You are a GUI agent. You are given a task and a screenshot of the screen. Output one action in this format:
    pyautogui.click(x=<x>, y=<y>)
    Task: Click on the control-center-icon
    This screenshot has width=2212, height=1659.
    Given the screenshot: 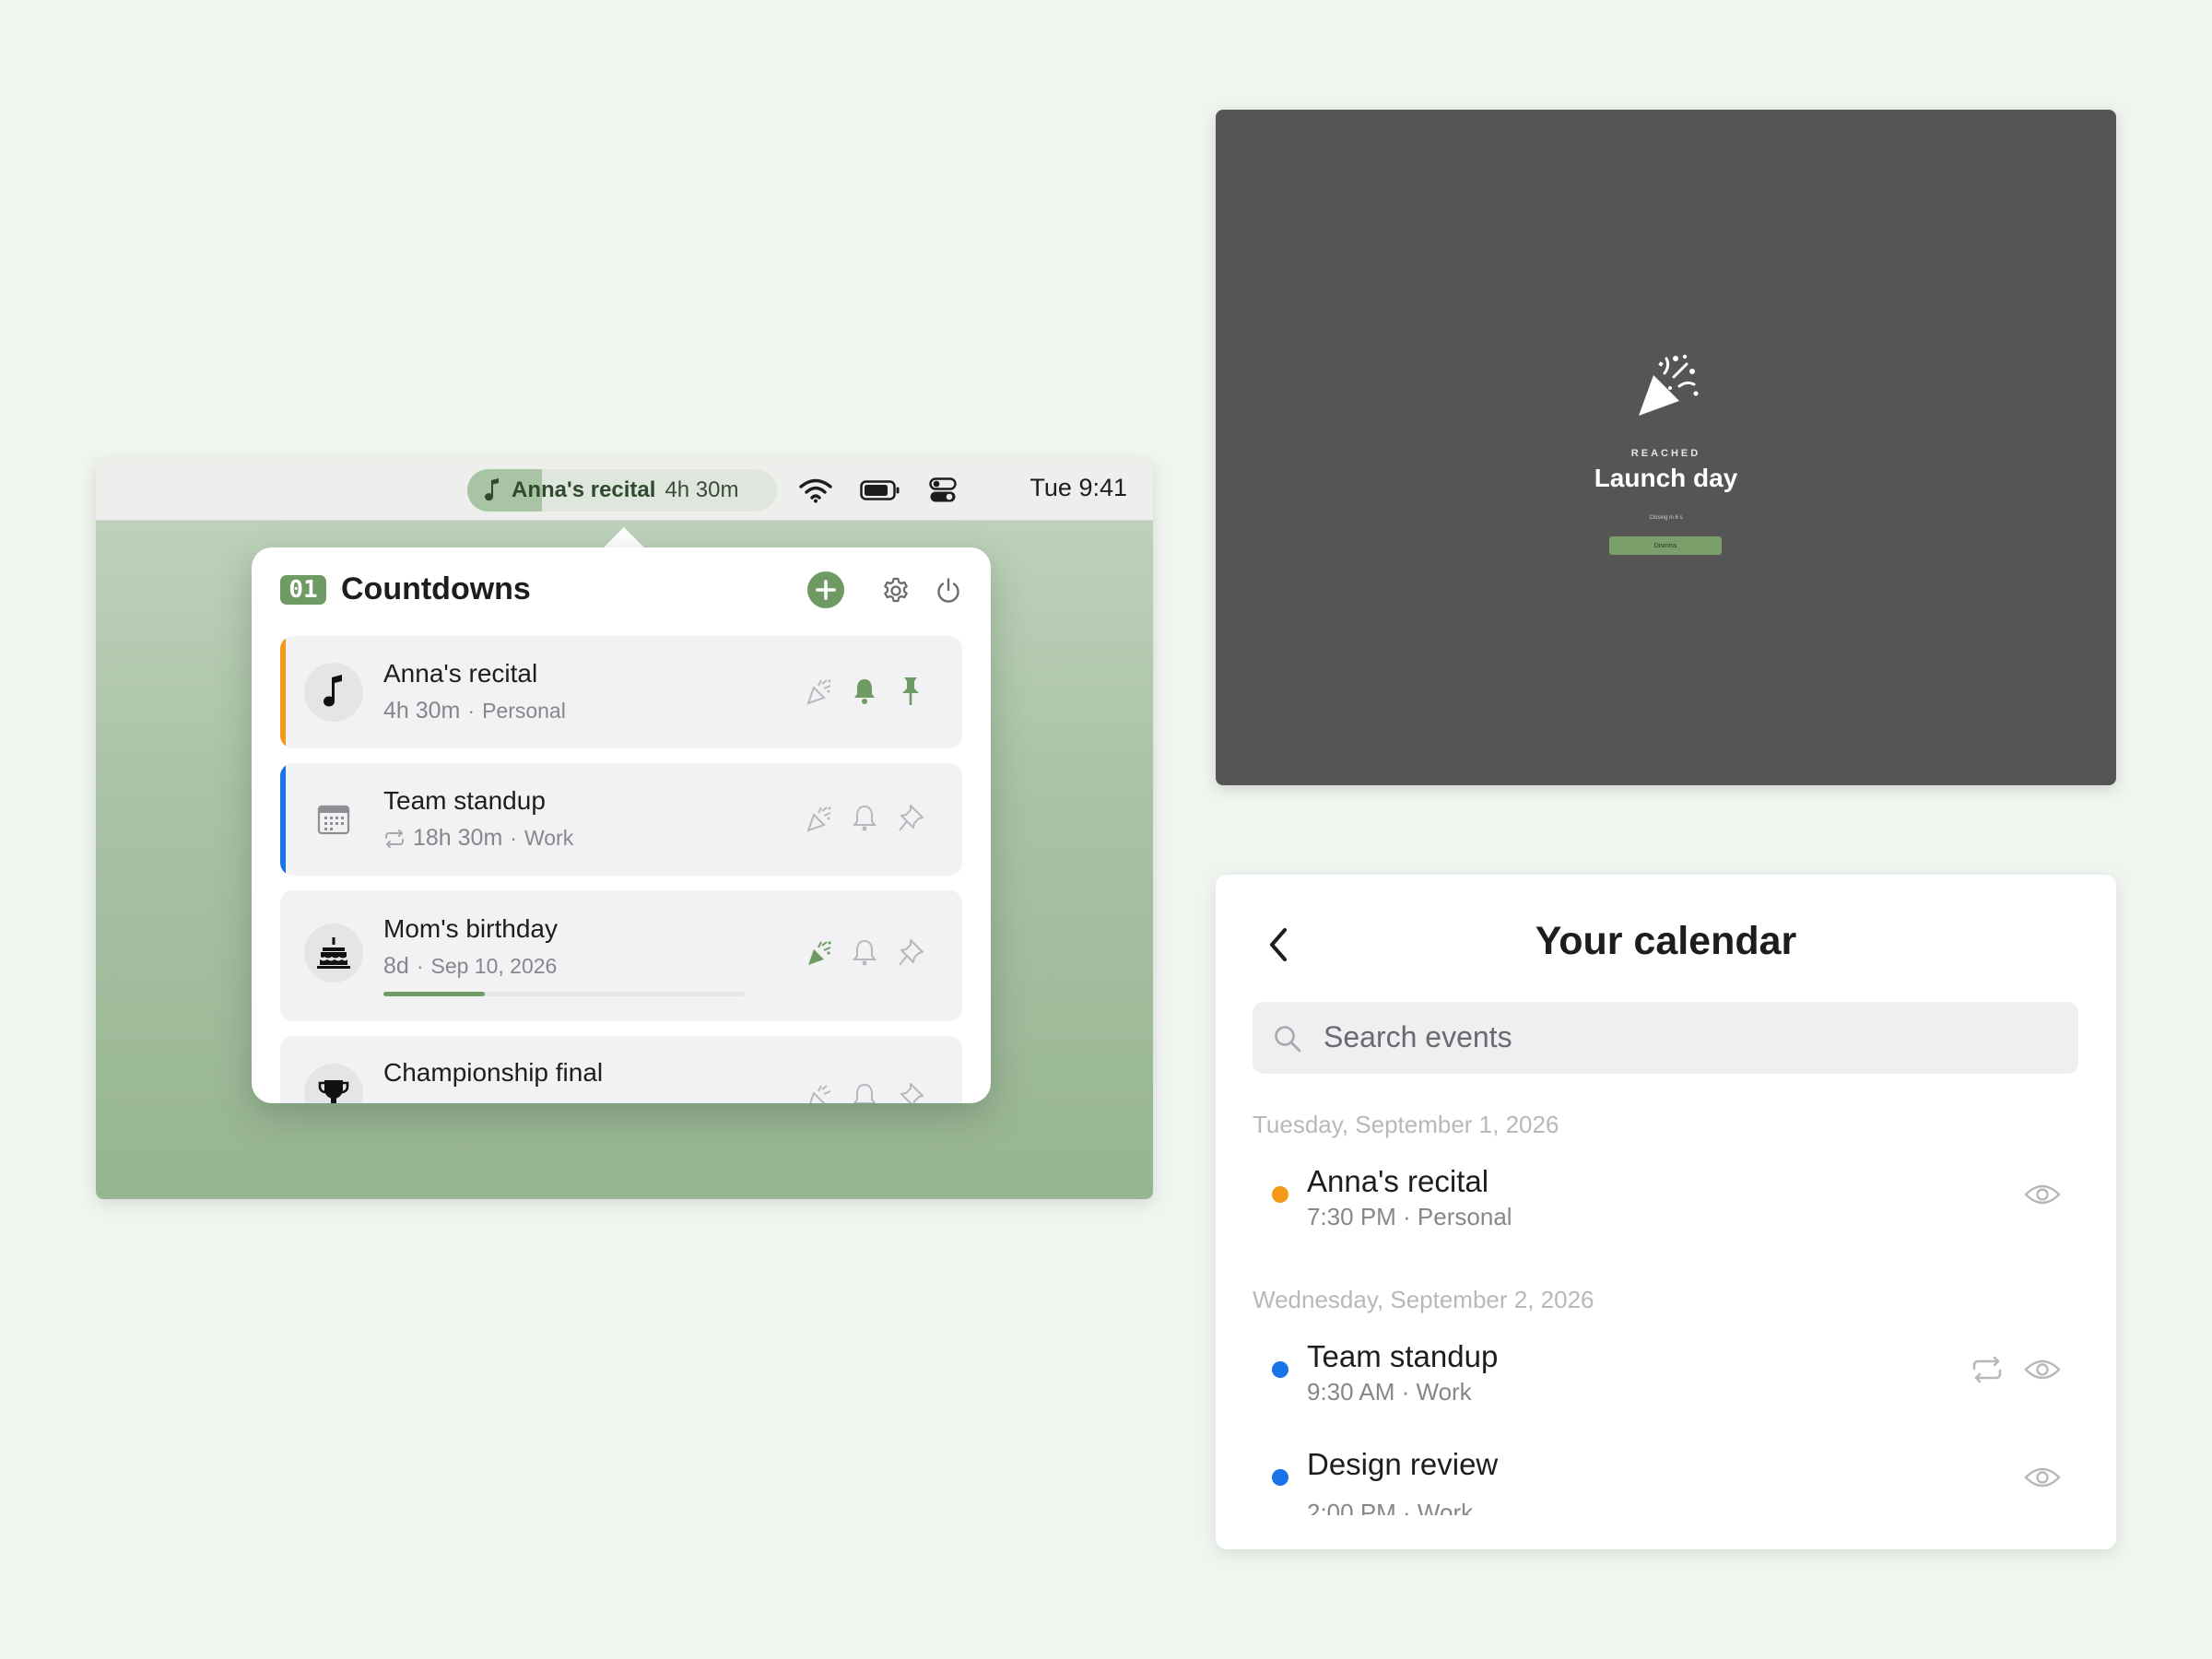 What is the action you would take?
    pyautogui.click(x=943, y=490)
    